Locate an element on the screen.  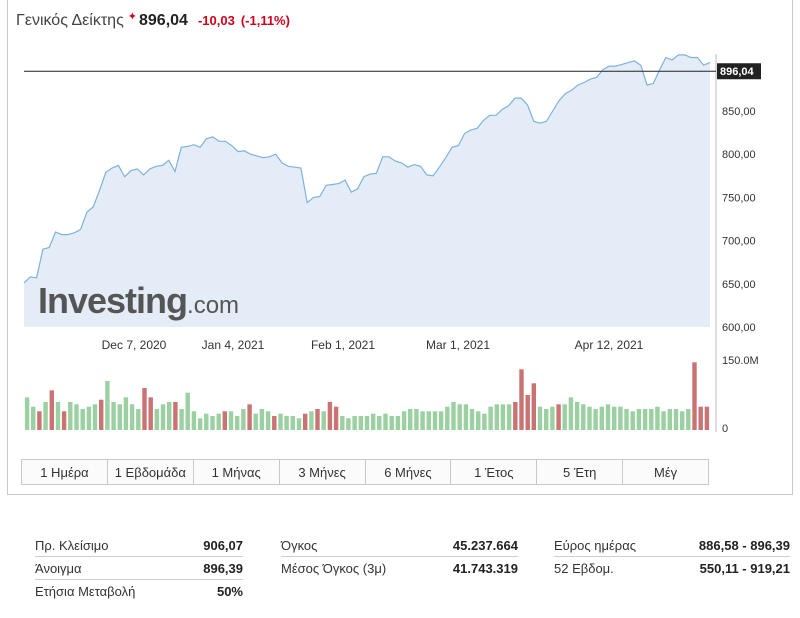
tab-1-week: 1 Εβδομάδα is located at coordinates (151, 472).